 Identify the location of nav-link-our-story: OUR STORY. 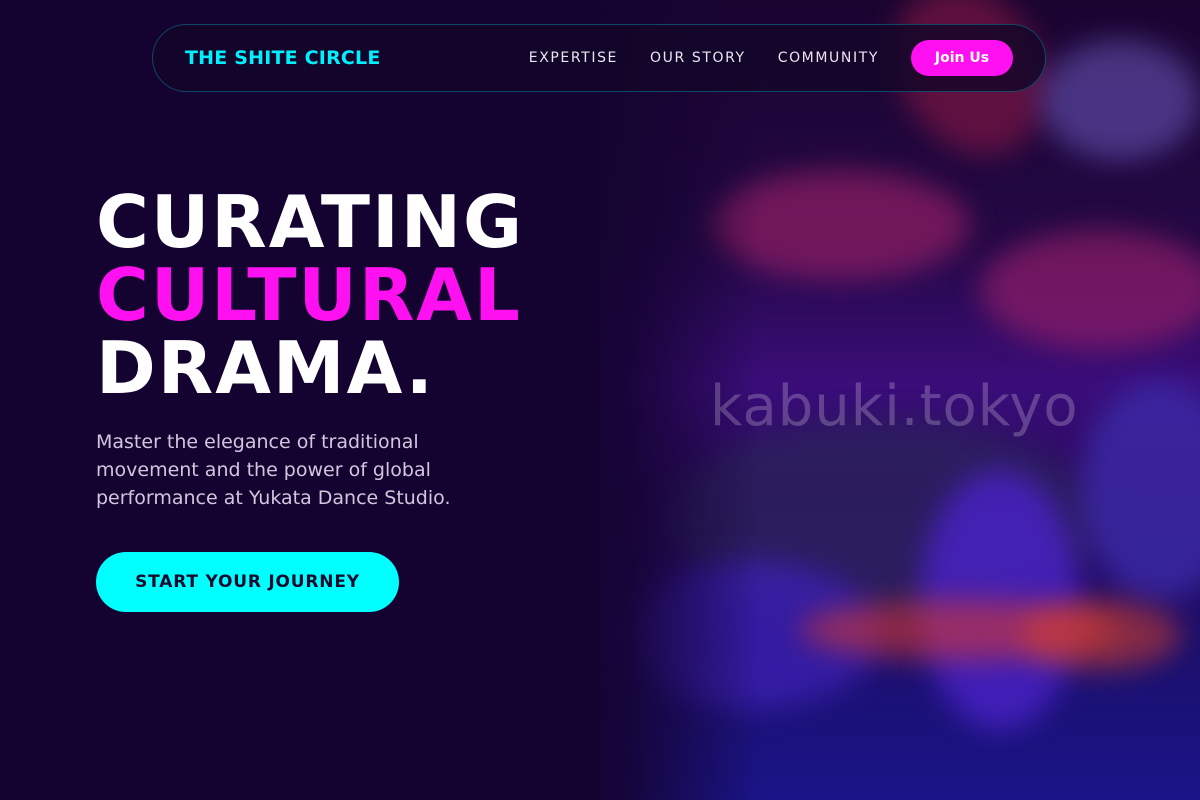
(698, 58).